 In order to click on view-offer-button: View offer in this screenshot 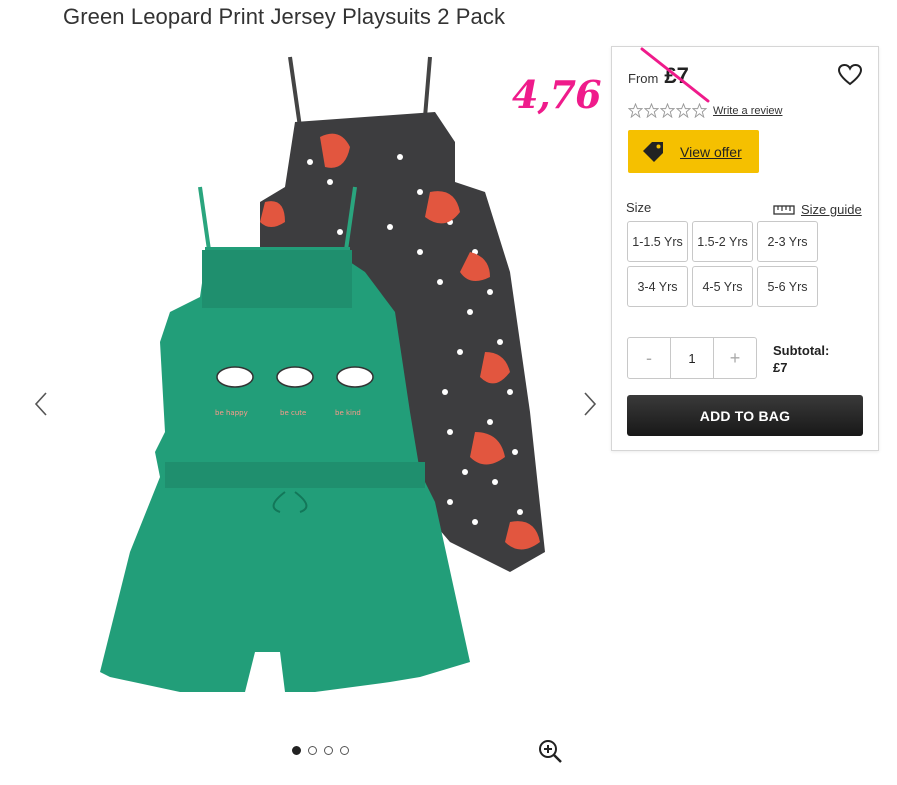, I will do `click(693, 151)`.